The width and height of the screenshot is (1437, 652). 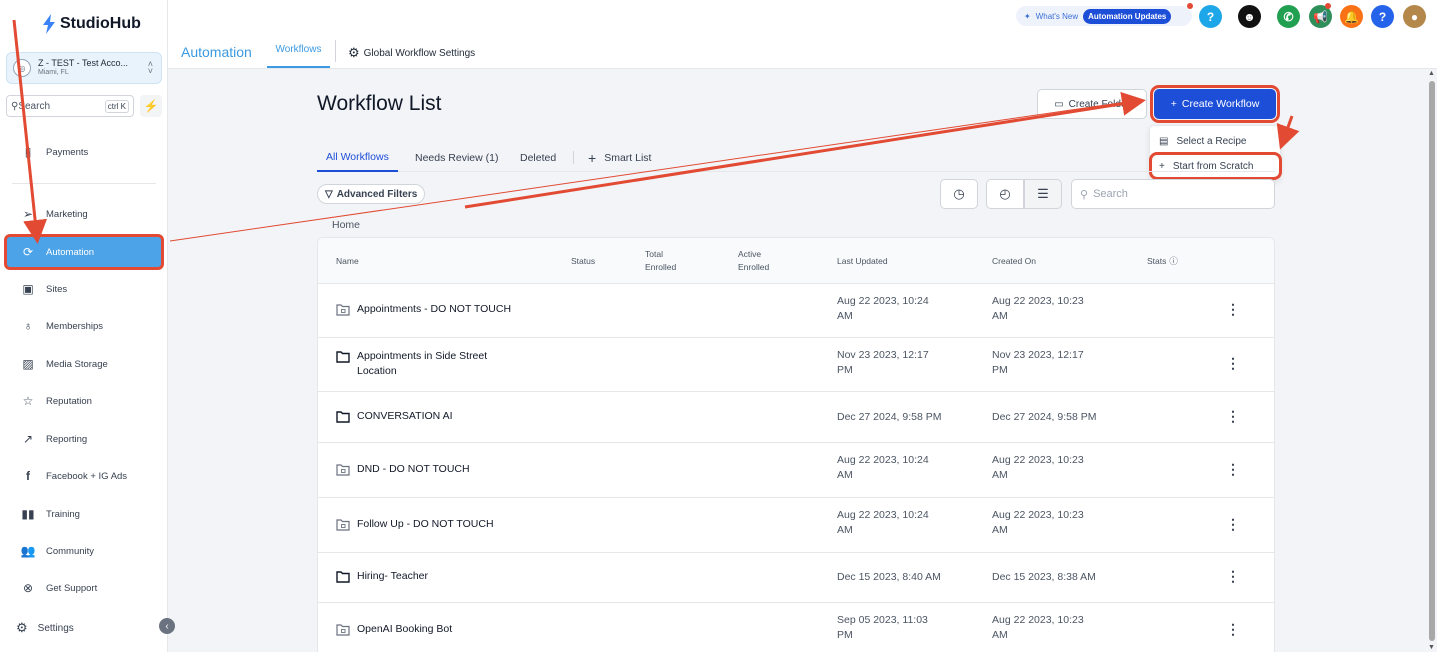 I want to click on workflow-search-input: ⚲ Search, so click(x=1173, y=194).